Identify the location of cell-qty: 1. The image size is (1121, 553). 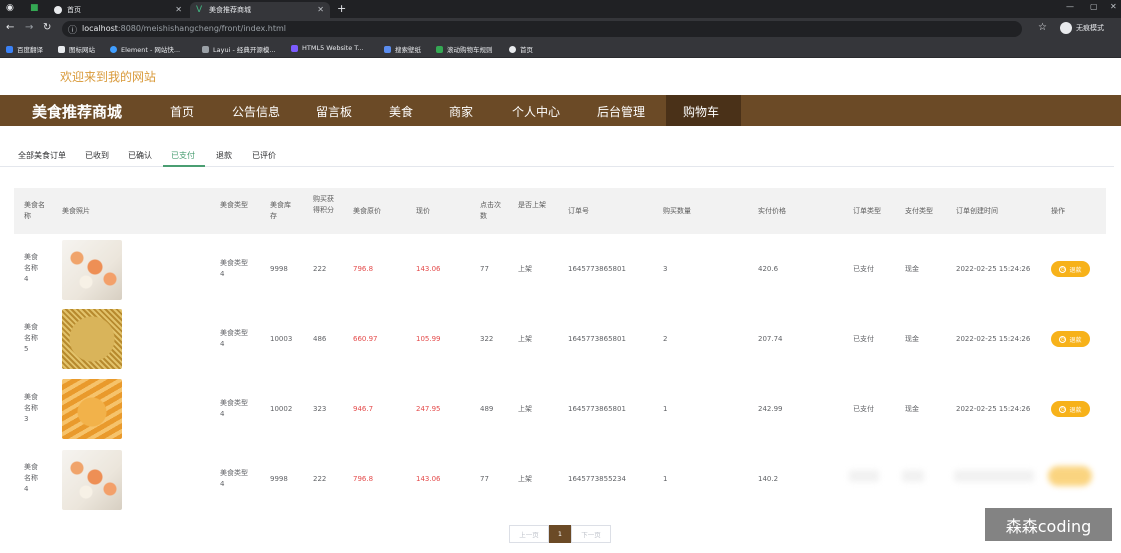
(665, 409).